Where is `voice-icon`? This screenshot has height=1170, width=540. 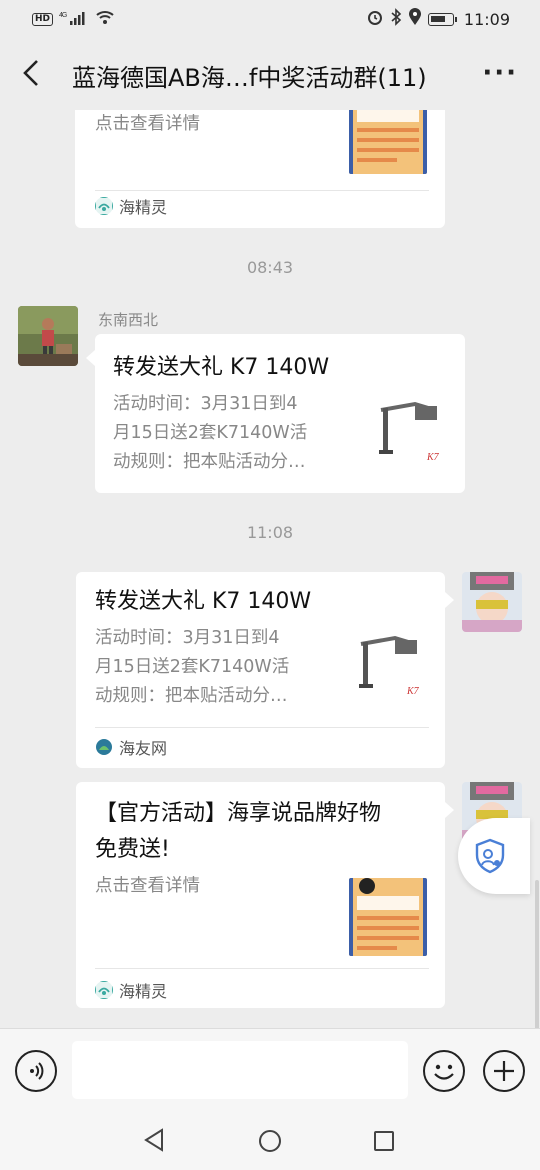 voice-icon is located at coordinates (37, 1071).